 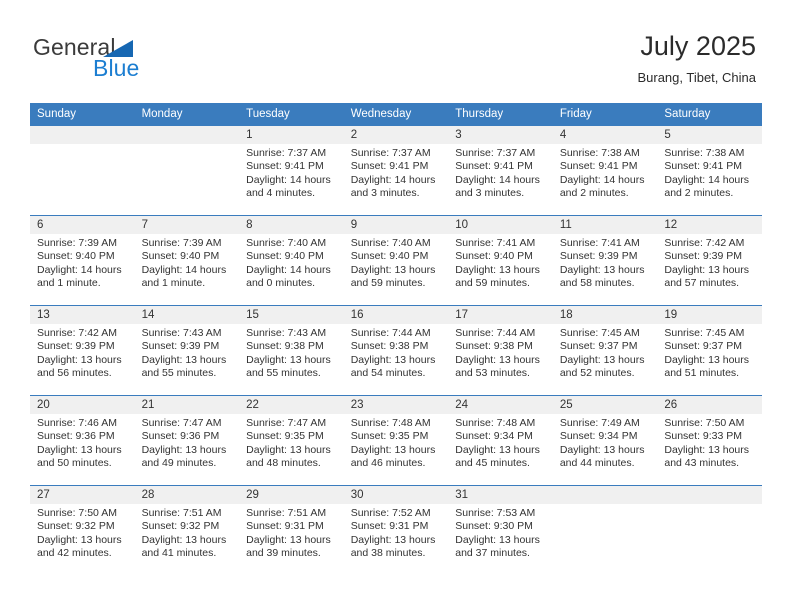 What do you see at coordinates (597, 283) in the screenshot?
I see `daylight-duration-line2: and 58 minutes.` at bounding box center [597, 283].